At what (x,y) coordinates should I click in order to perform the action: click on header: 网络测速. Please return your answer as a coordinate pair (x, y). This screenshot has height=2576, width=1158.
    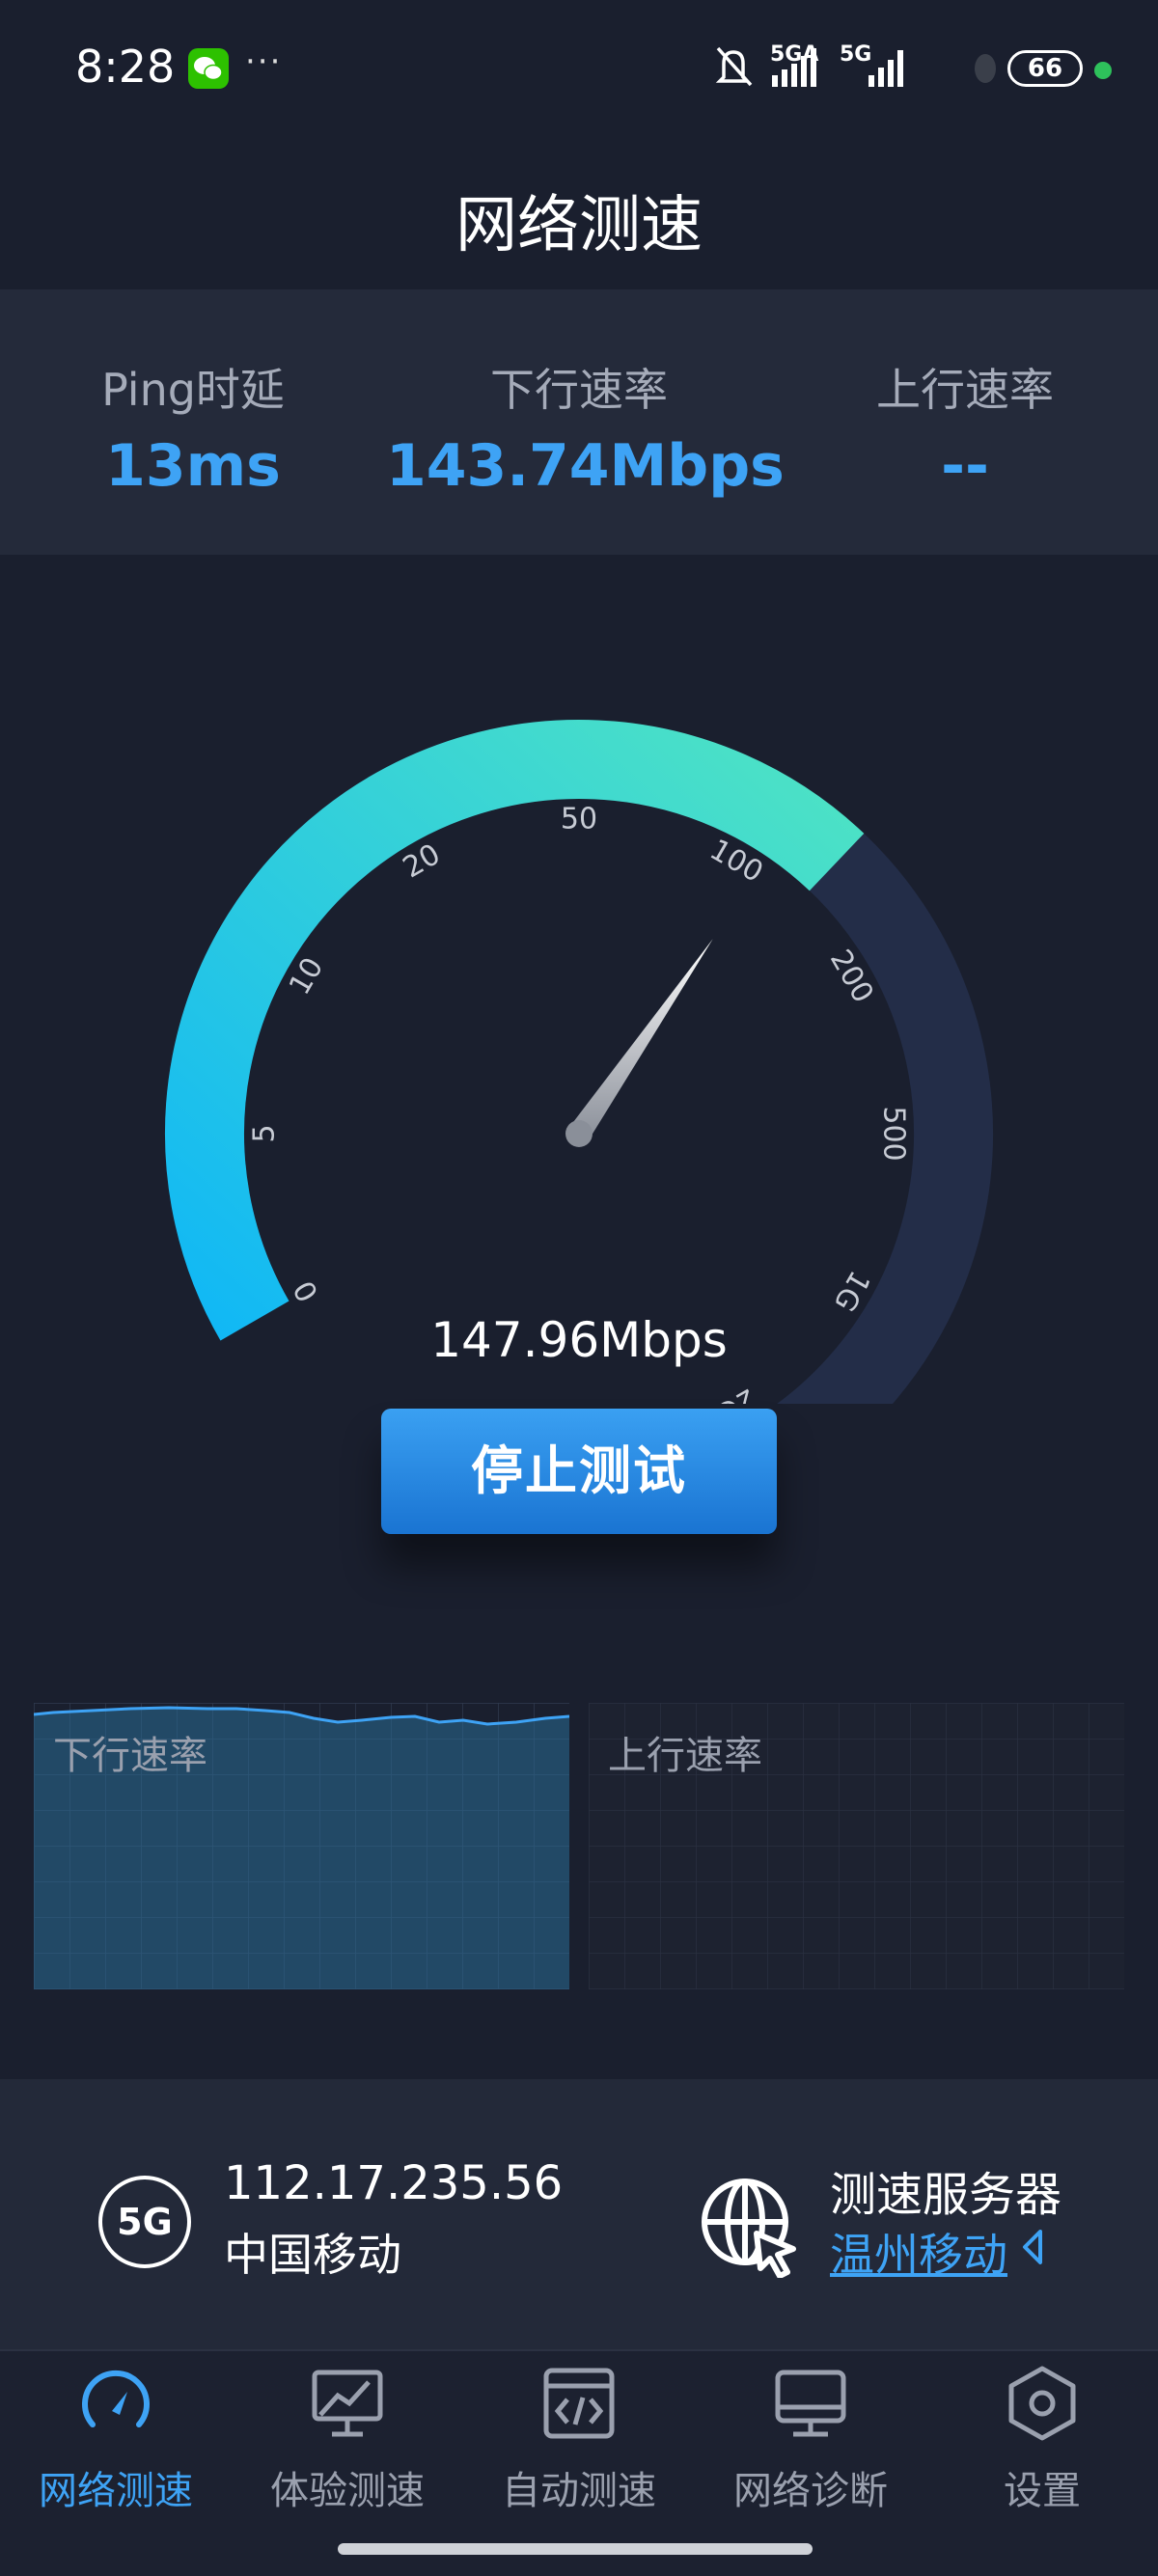
    Looking at the image, I should click on (579, 212).